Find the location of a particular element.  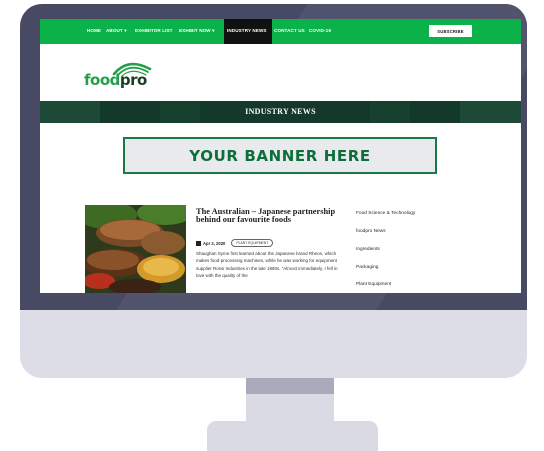

foodpro-logo: foodpro is located at coordinates (118, 74).